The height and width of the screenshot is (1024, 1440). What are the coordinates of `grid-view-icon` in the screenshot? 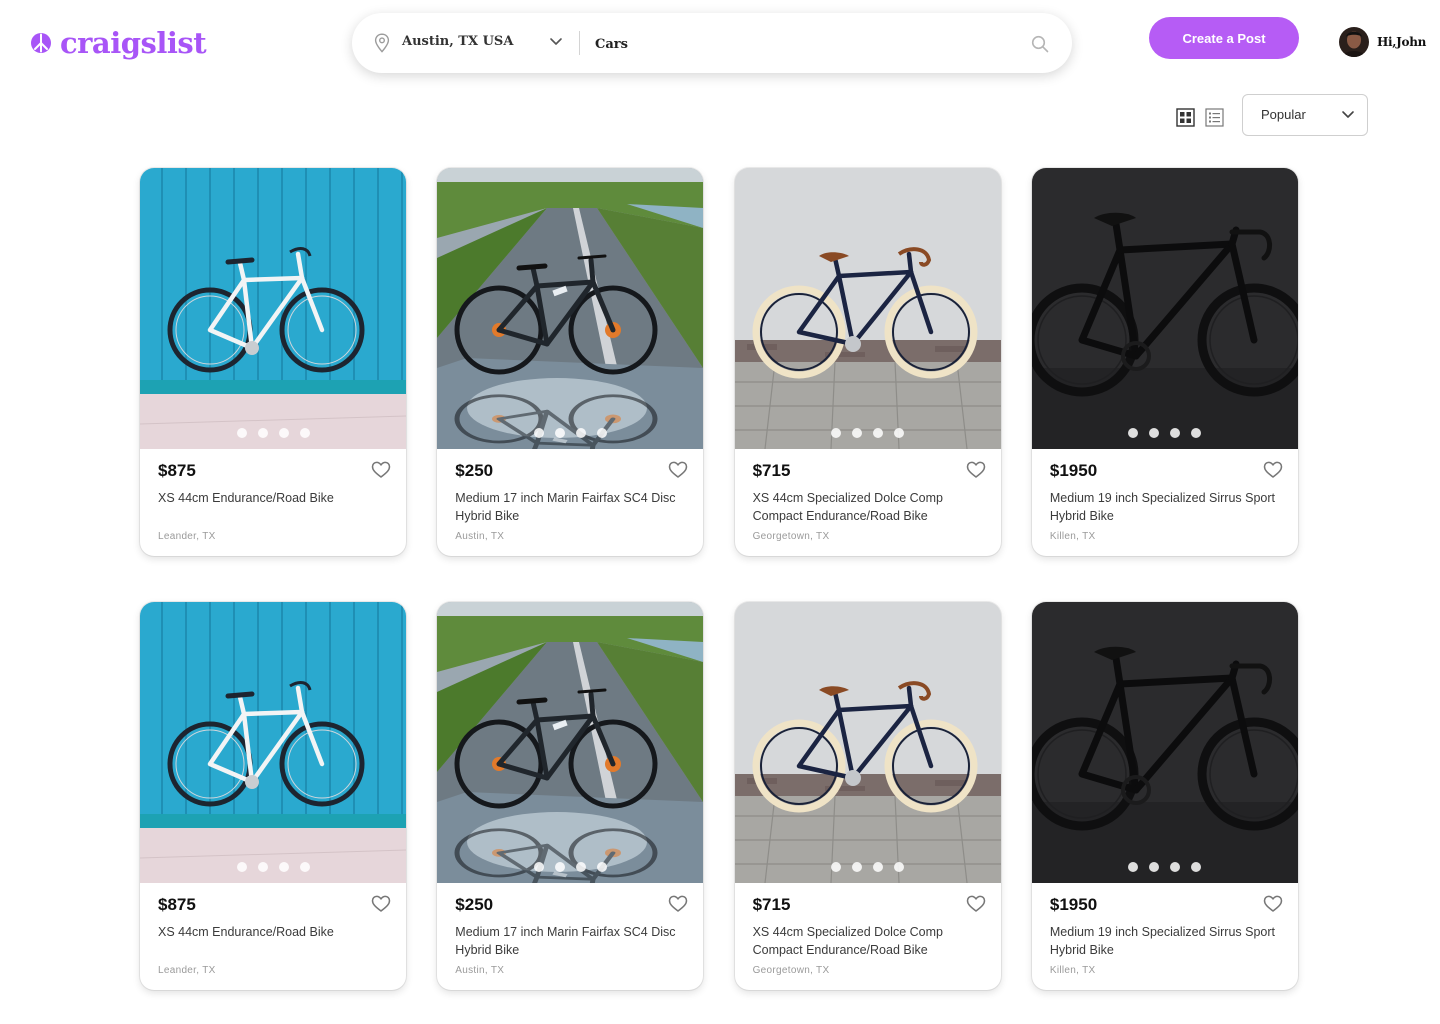 It's located at (1185, 117).